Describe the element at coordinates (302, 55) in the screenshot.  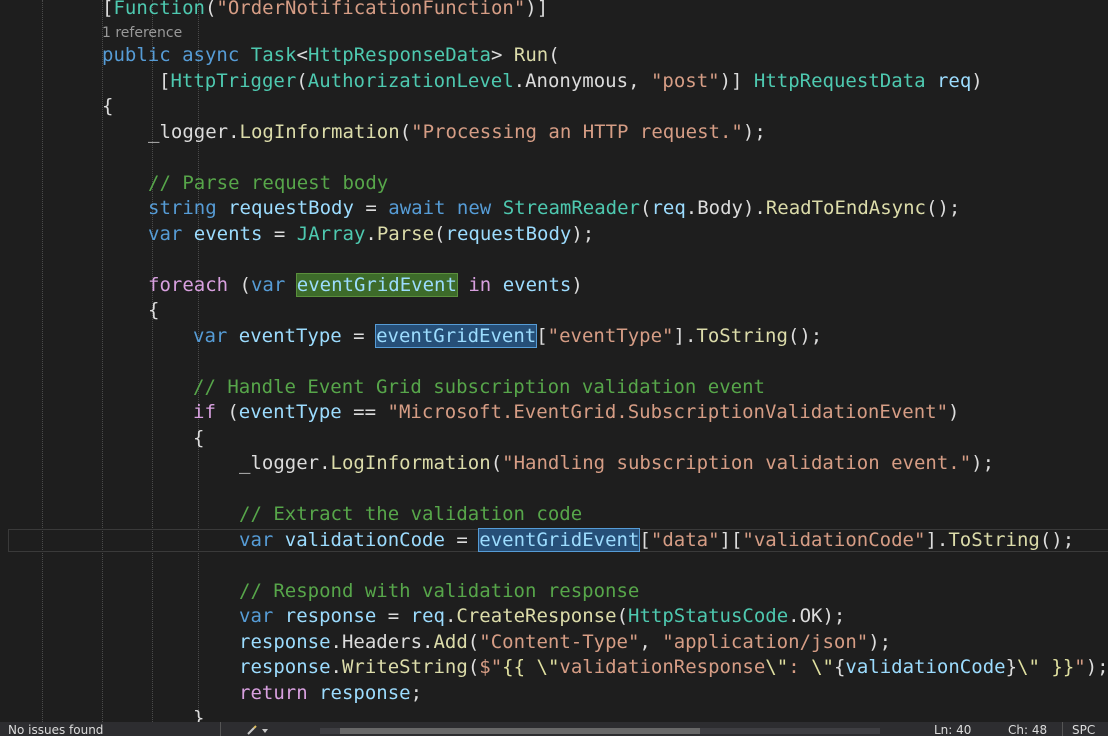
I see `code-token: <` at that location.